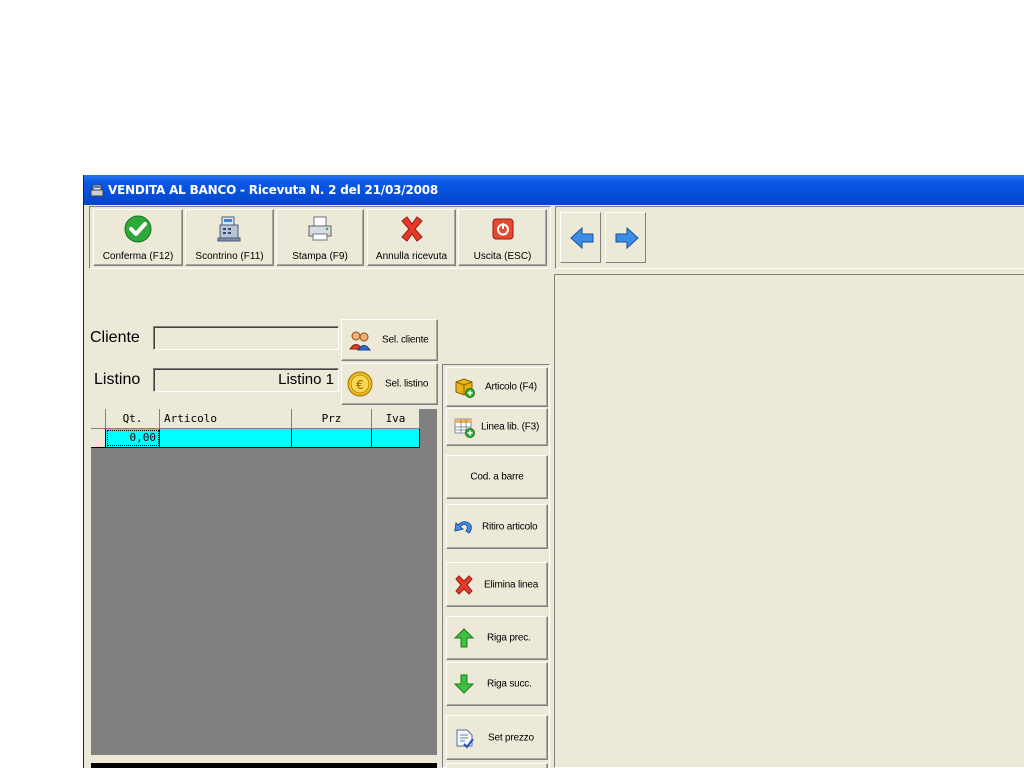 The height and width of the screenshot is (768, 1024). What do you see at coordinates (511, 387) in the screenshot?
I see `articolo-label: Articolo (F4)` at bounding box center [511, 387].